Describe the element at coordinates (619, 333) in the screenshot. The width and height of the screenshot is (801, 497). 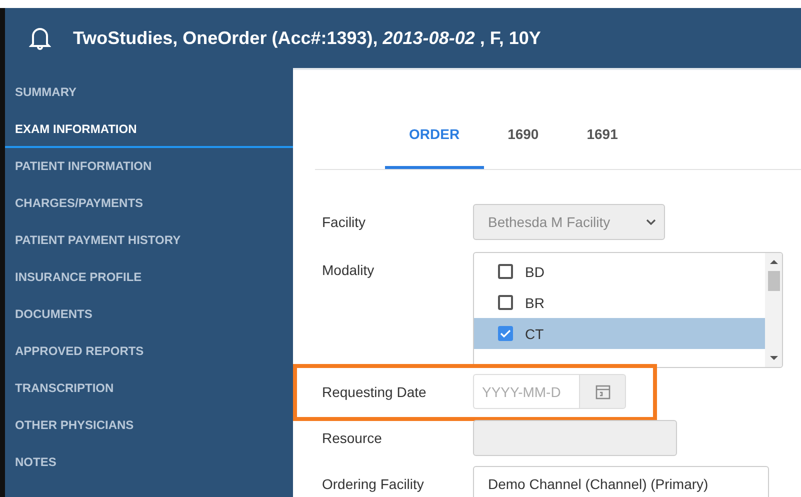
I see `list-item: CT` at that location.